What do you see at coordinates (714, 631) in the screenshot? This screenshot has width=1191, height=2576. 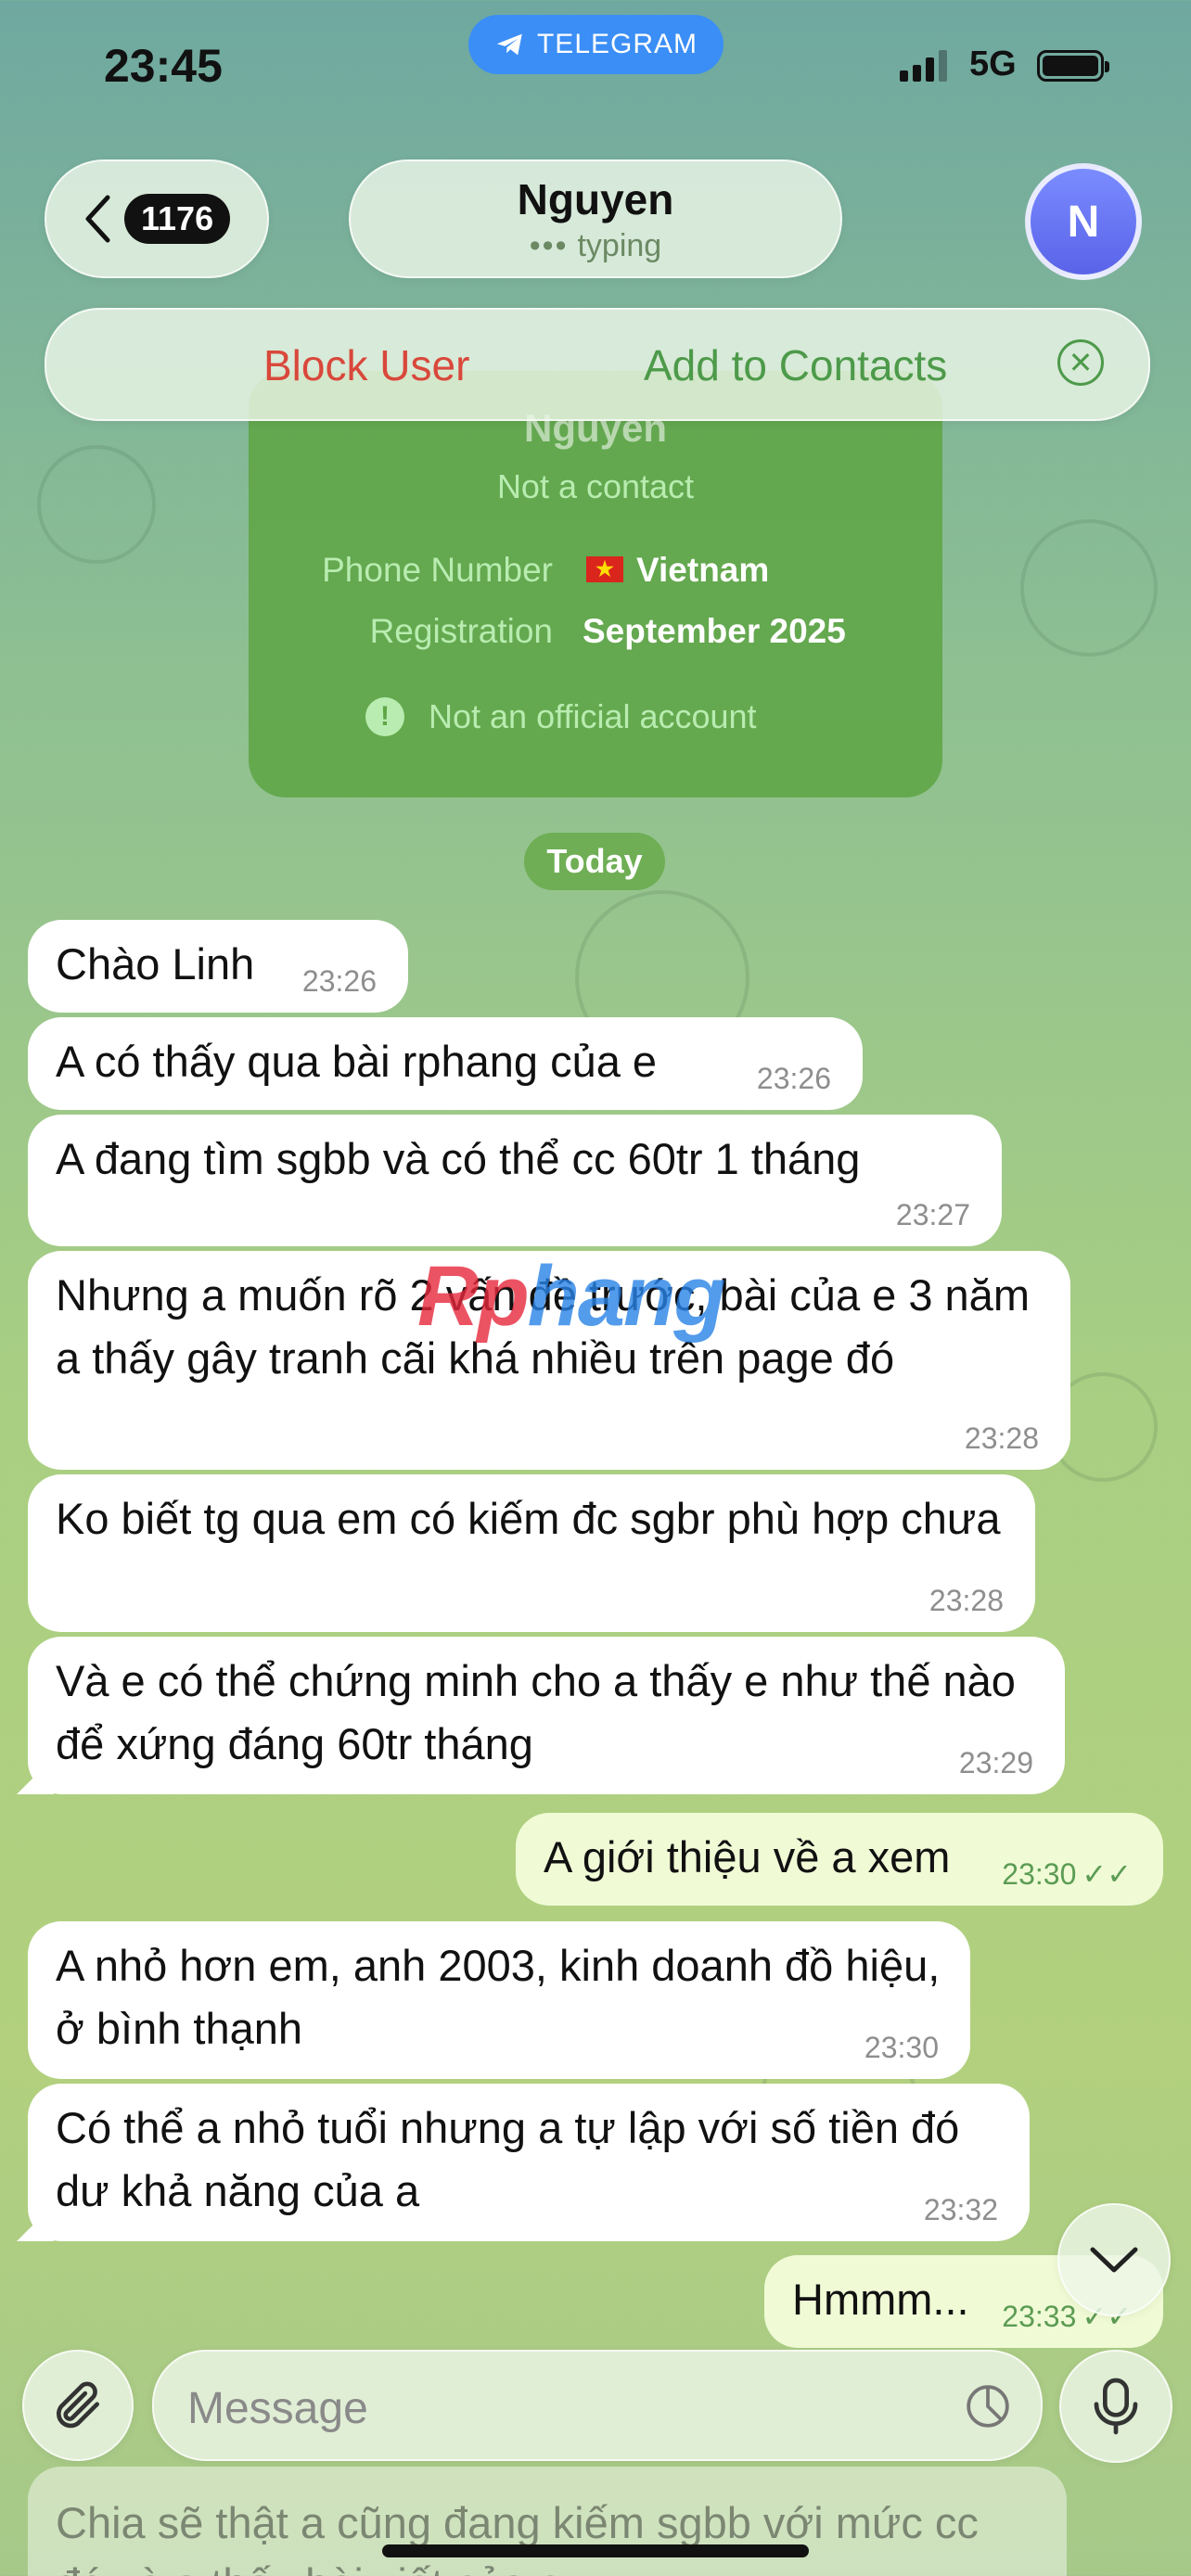 I see `registration-value: September 2025` at bounding box center [714, 631].